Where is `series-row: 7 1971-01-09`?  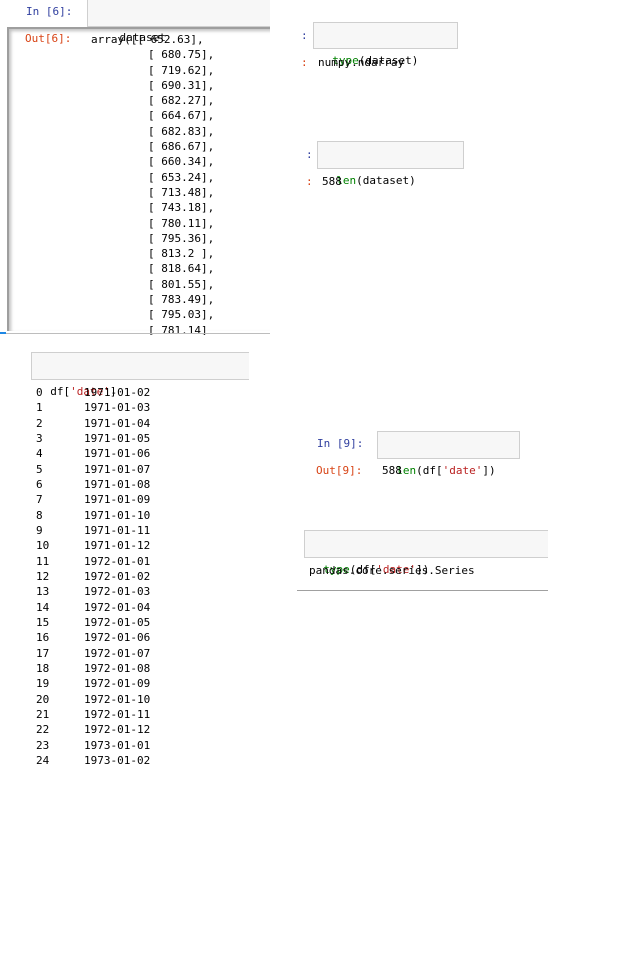 series-row: 7 1971-01-09 is located at coordinates (93, 499).